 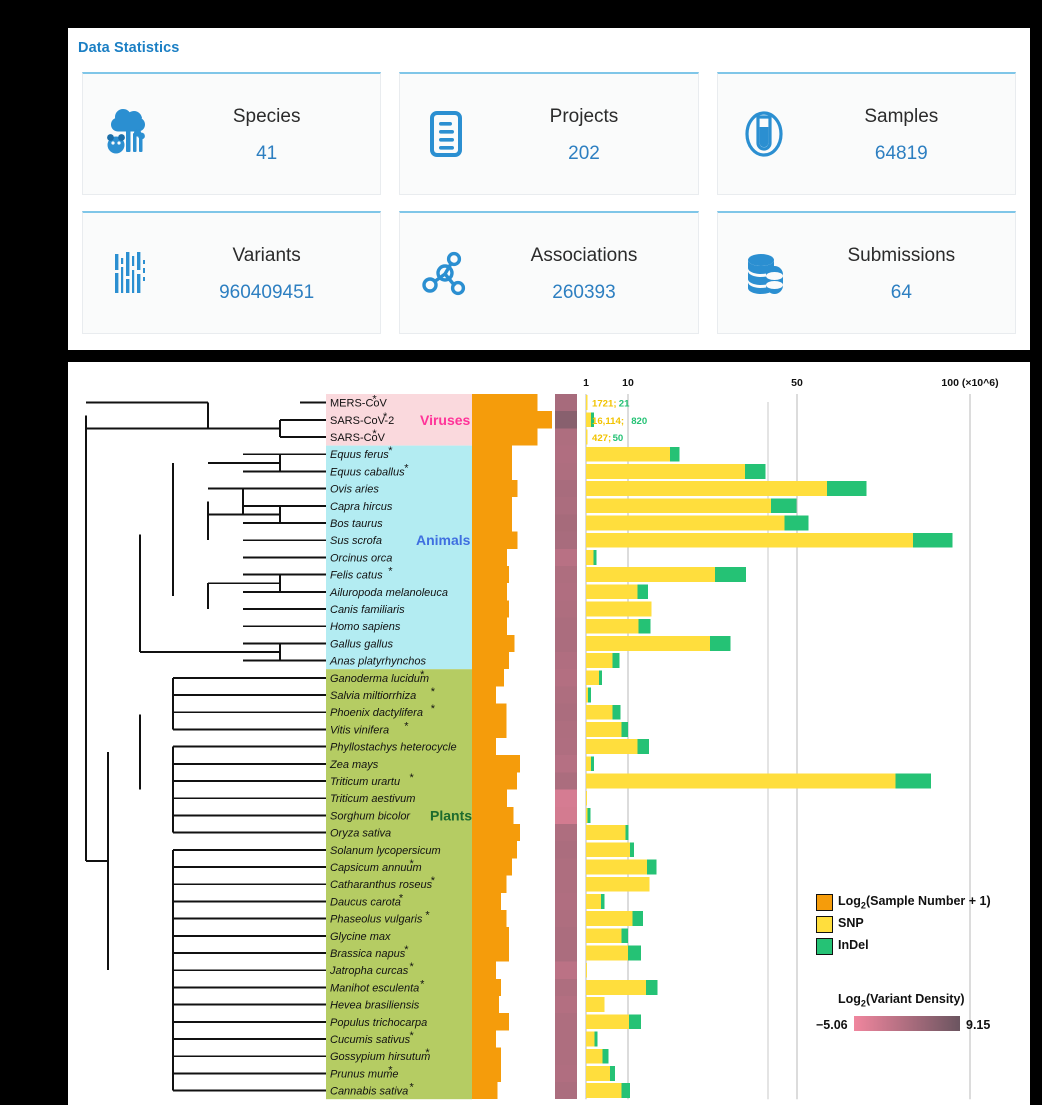 I want to click on stat-card-species: Species 41, so click(x=232, y=133).